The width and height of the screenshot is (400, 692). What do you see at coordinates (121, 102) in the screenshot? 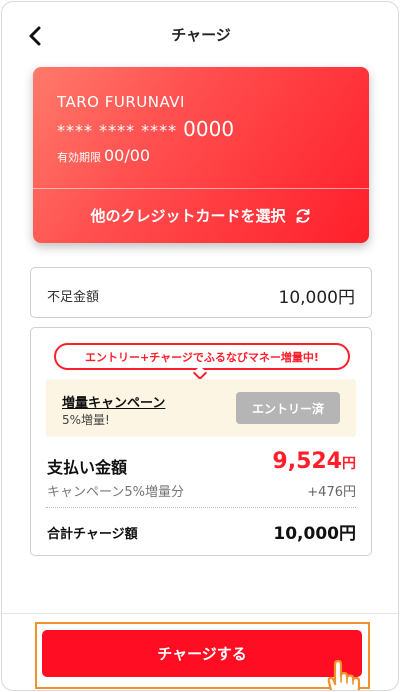
I see `card-holder-name: TARO FURUNAVI` at bounding box center [121, 102].